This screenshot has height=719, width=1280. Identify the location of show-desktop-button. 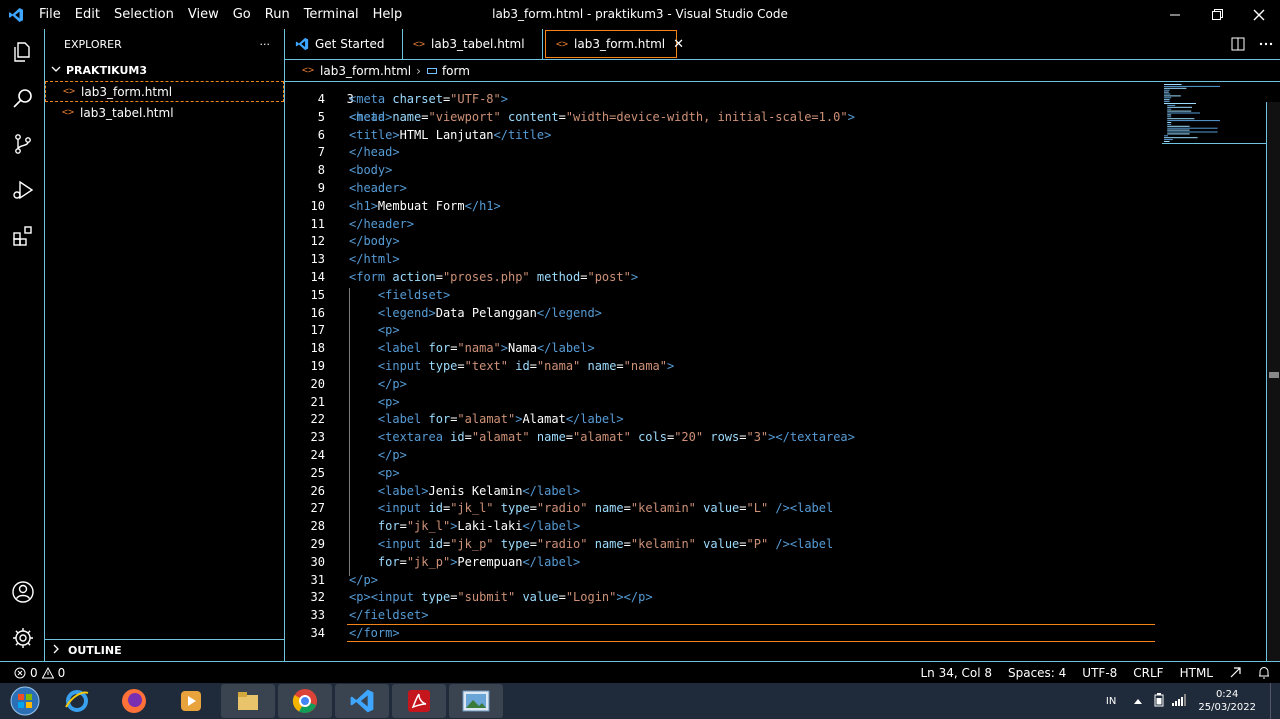
(1275, 701).